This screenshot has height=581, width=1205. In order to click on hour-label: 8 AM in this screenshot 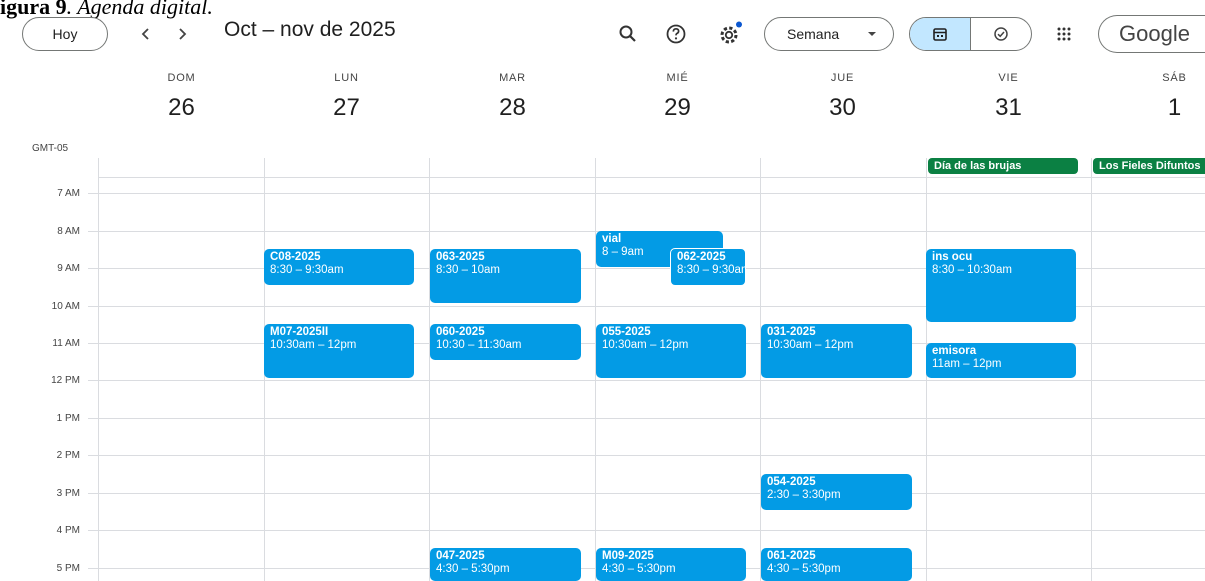, I will do `click(68, 231)`.